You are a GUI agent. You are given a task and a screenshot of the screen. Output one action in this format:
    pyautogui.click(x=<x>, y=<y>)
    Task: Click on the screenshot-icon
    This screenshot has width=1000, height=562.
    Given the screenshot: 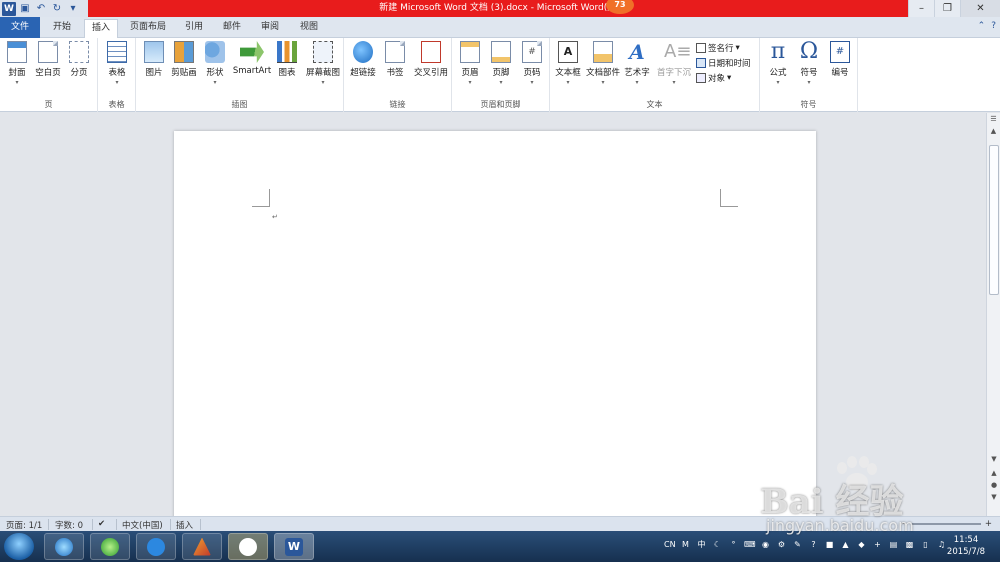 What is the action you would take?
    pyautogui.click(x=323, y=52)
    